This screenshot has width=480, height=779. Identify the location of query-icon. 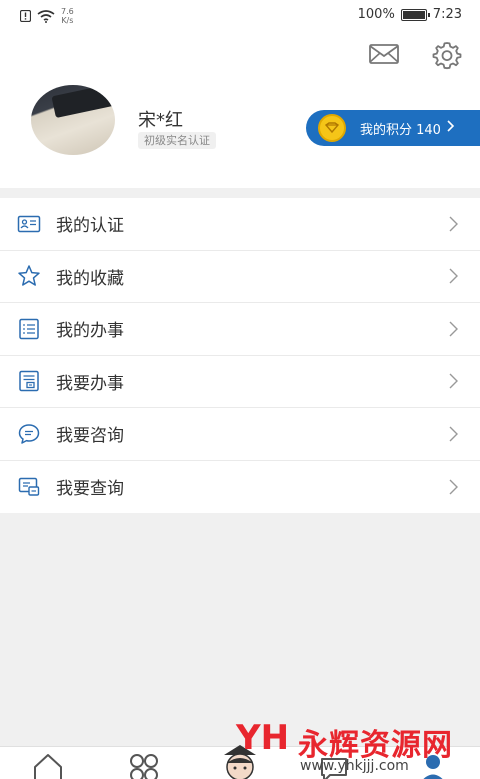
(29, 486).